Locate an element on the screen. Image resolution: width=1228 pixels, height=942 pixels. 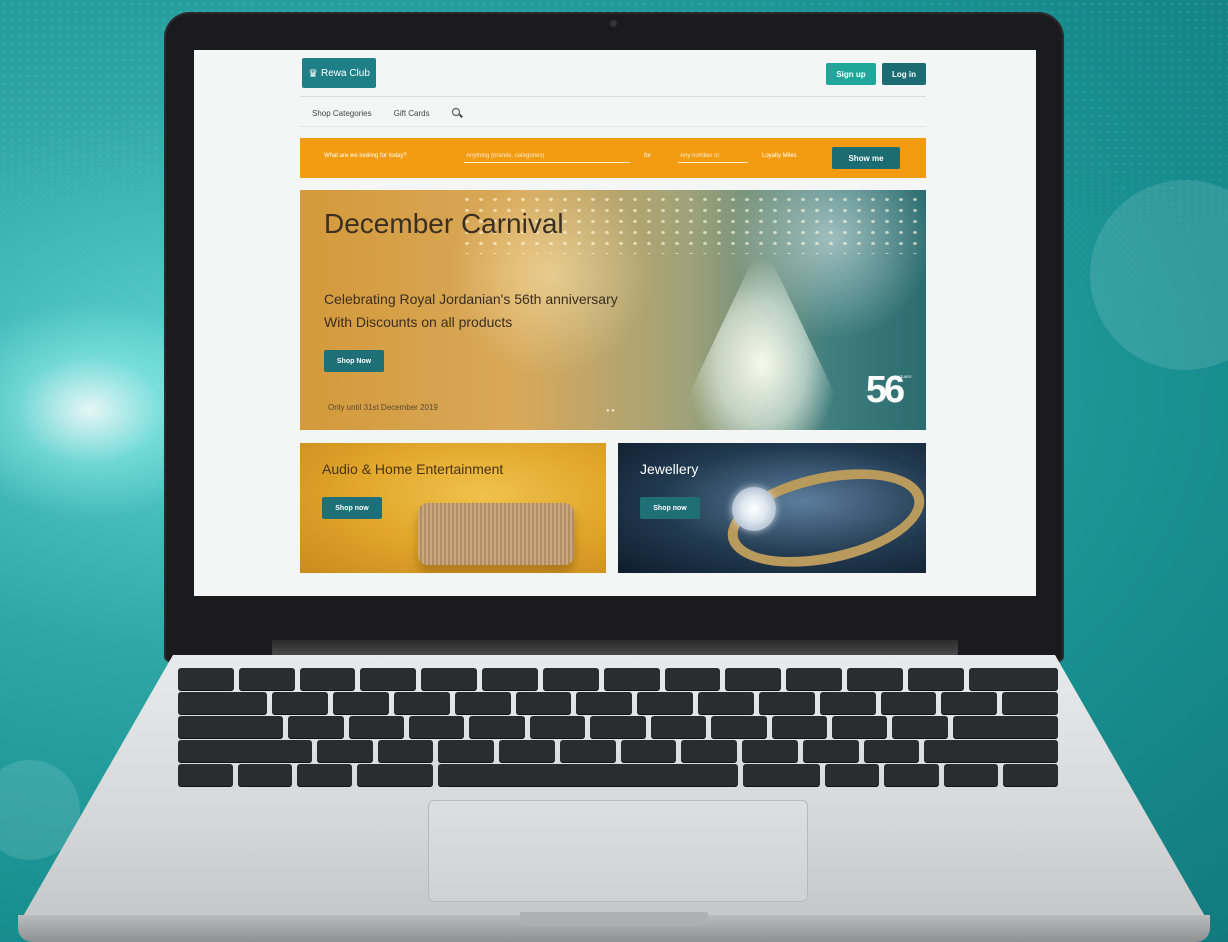
amount-field-underline is located at coordinates (713, 162).